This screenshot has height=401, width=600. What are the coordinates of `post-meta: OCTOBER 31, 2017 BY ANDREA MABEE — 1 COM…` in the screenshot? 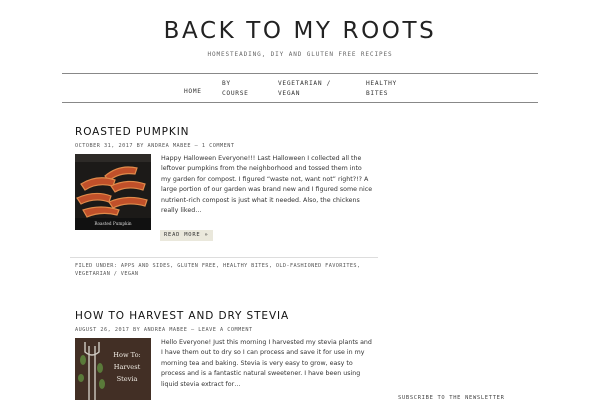 It's located at (154, 146).